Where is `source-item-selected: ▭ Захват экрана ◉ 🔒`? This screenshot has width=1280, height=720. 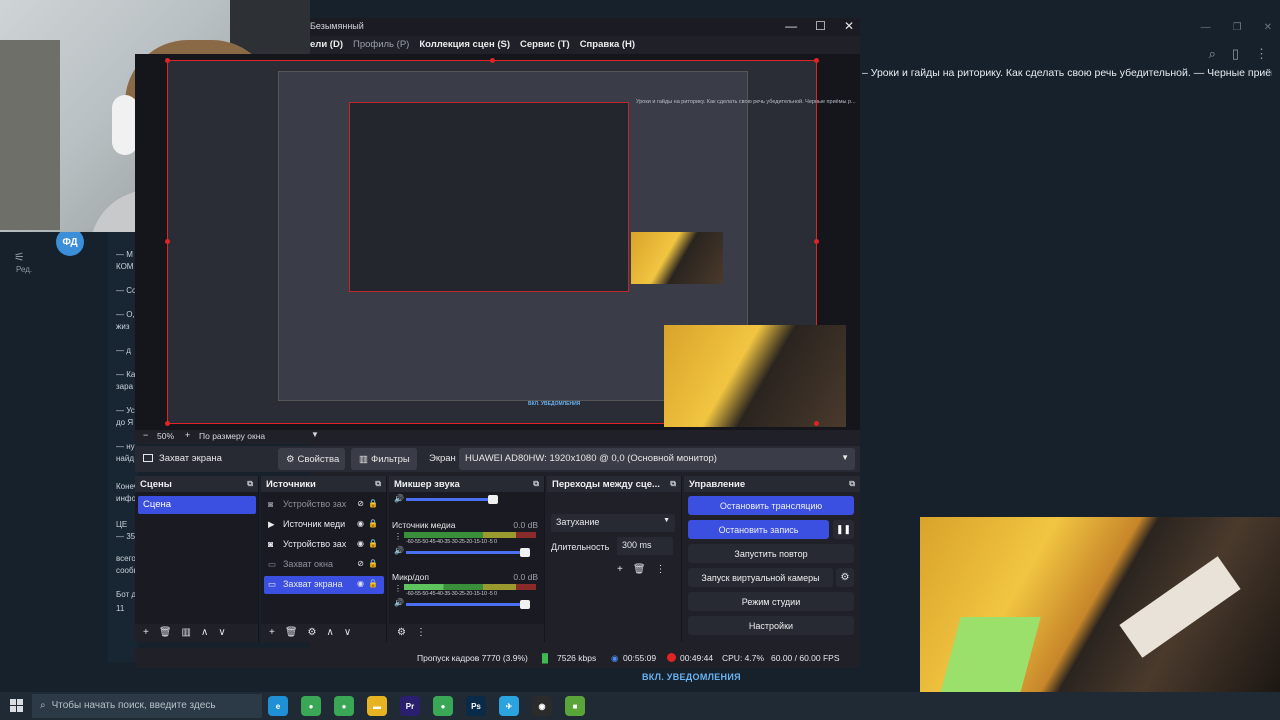 source-item-selected: ▭ Захват экрана ◉ 🔒 is located at coordinates (324, 585).